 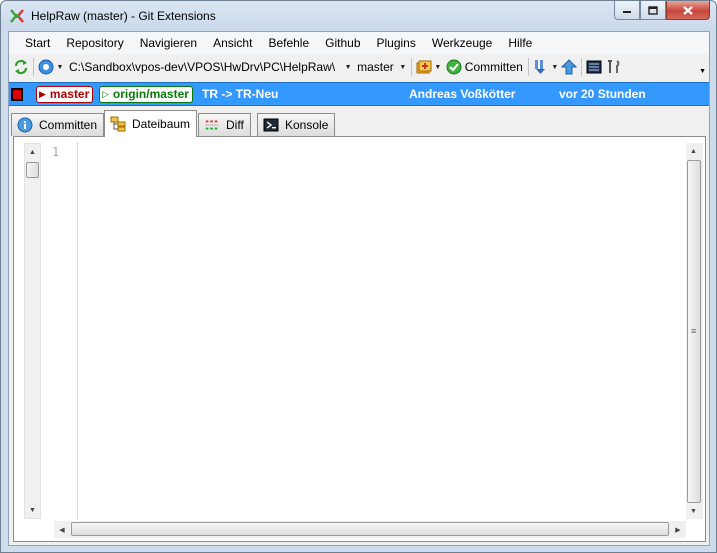 What do you see at coordinates (37, 43) in the screenshot?
I see `menu-start: Start` at bounding box center [37, 43].